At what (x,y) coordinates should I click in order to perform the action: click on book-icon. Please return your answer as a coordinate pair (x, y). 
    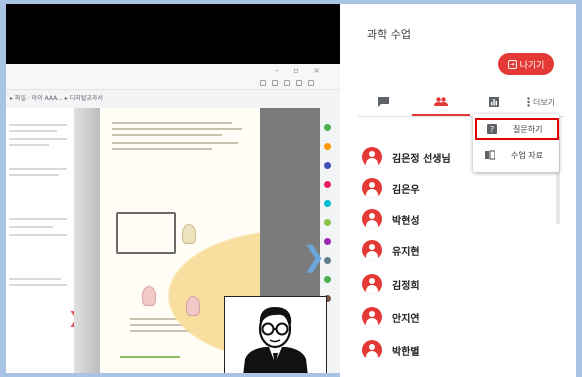
    Looking at the image, I should click on (490, 155).